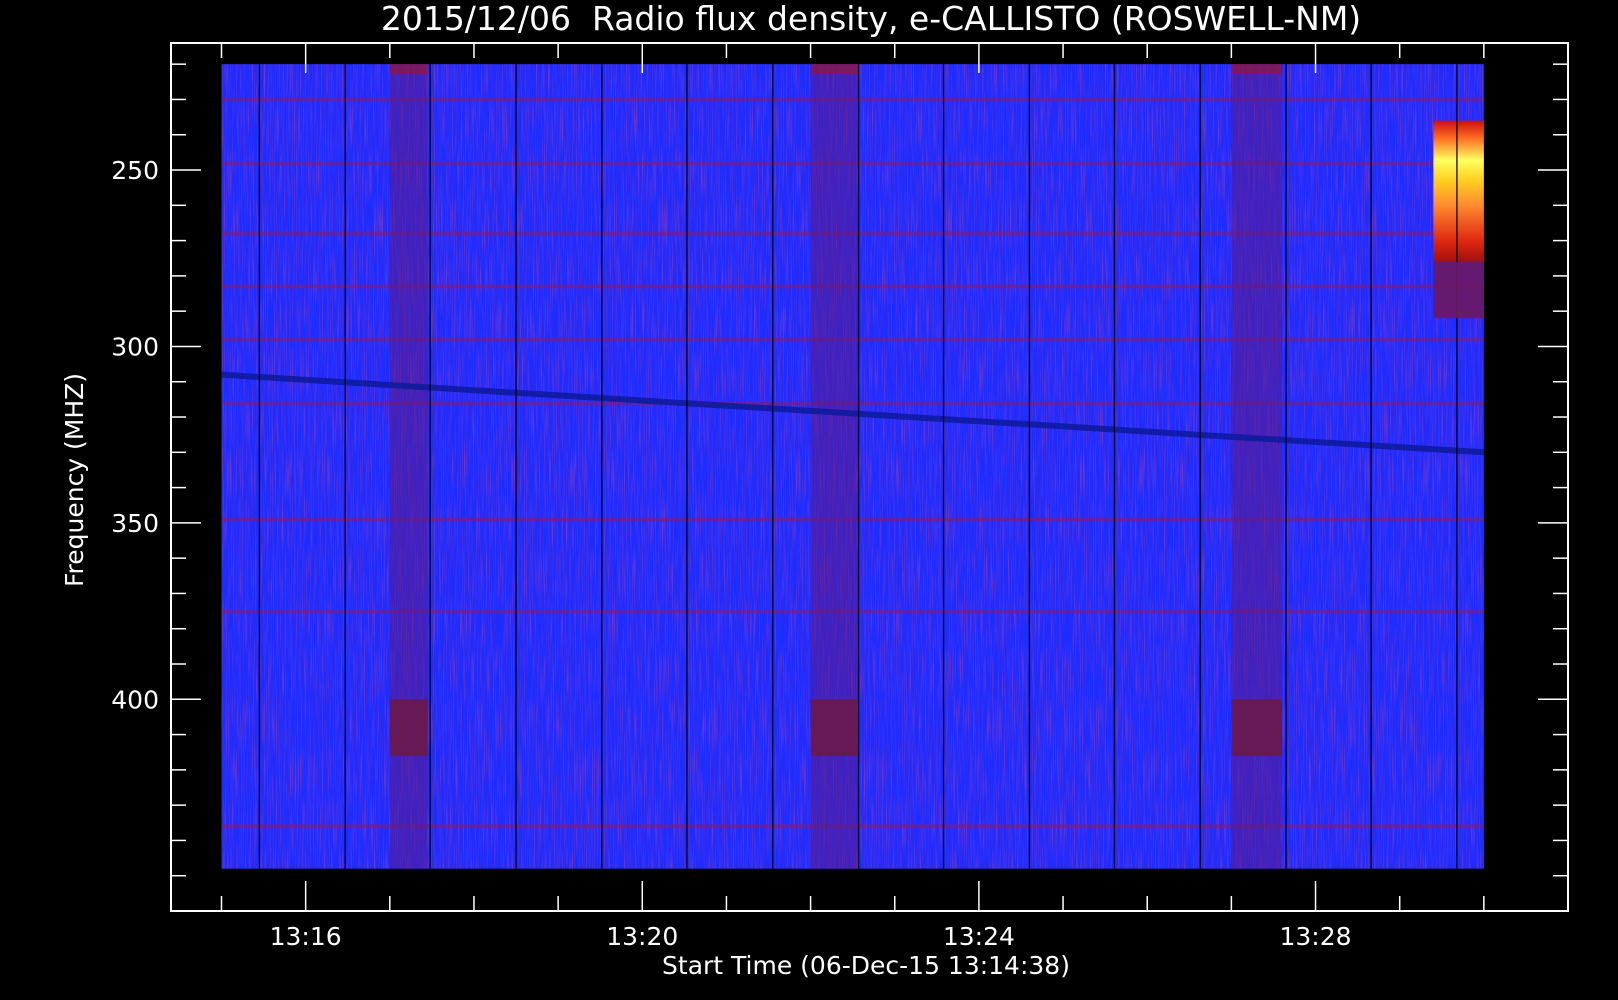  I want to click on x-axis-label: Start Time (06-Dec-15 13:14:38), so click(866, 965).